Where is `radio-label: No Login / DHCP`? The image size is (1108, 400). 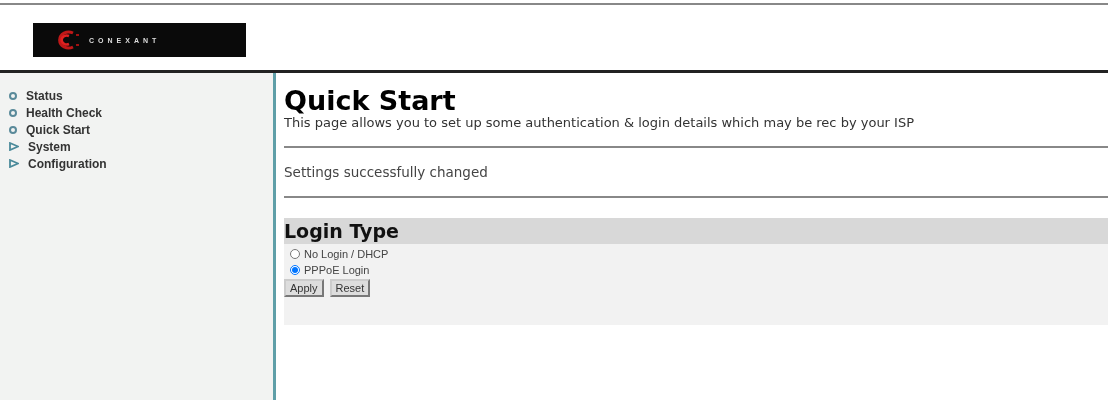 radio-label: No Login / DHCP is located at coordinates (346, 254).